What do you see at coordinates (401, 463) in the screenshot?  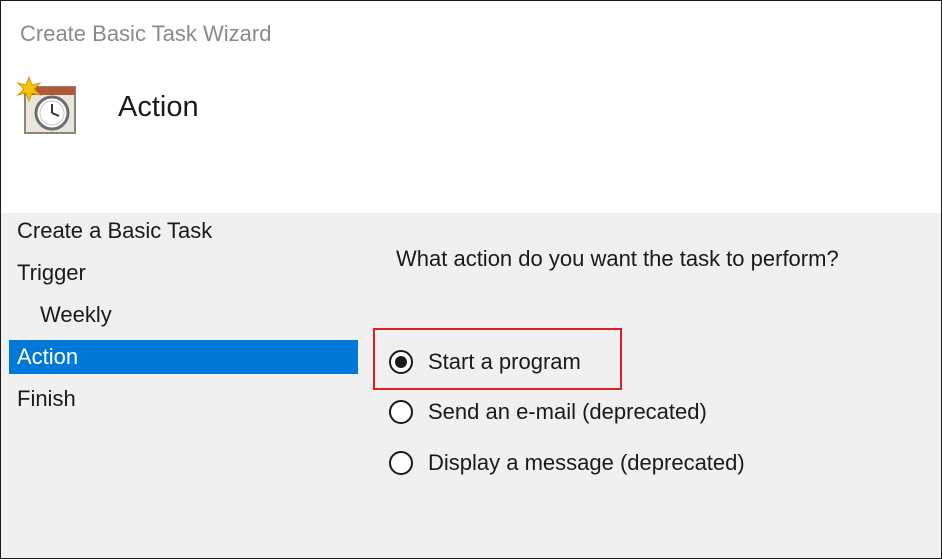 I see `radio-display-message` at bounding box center [401, 463].